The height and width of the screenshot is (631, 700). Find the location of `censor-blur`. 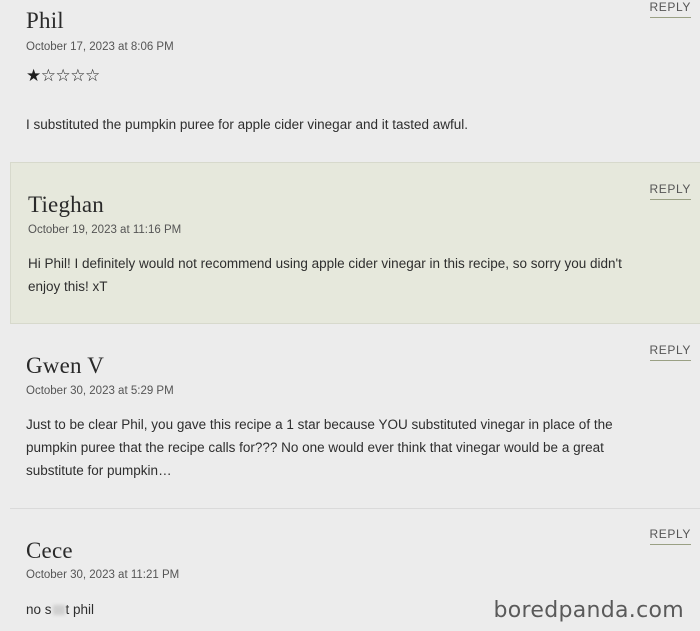

censor-blur is located at coordinates (58, 610).